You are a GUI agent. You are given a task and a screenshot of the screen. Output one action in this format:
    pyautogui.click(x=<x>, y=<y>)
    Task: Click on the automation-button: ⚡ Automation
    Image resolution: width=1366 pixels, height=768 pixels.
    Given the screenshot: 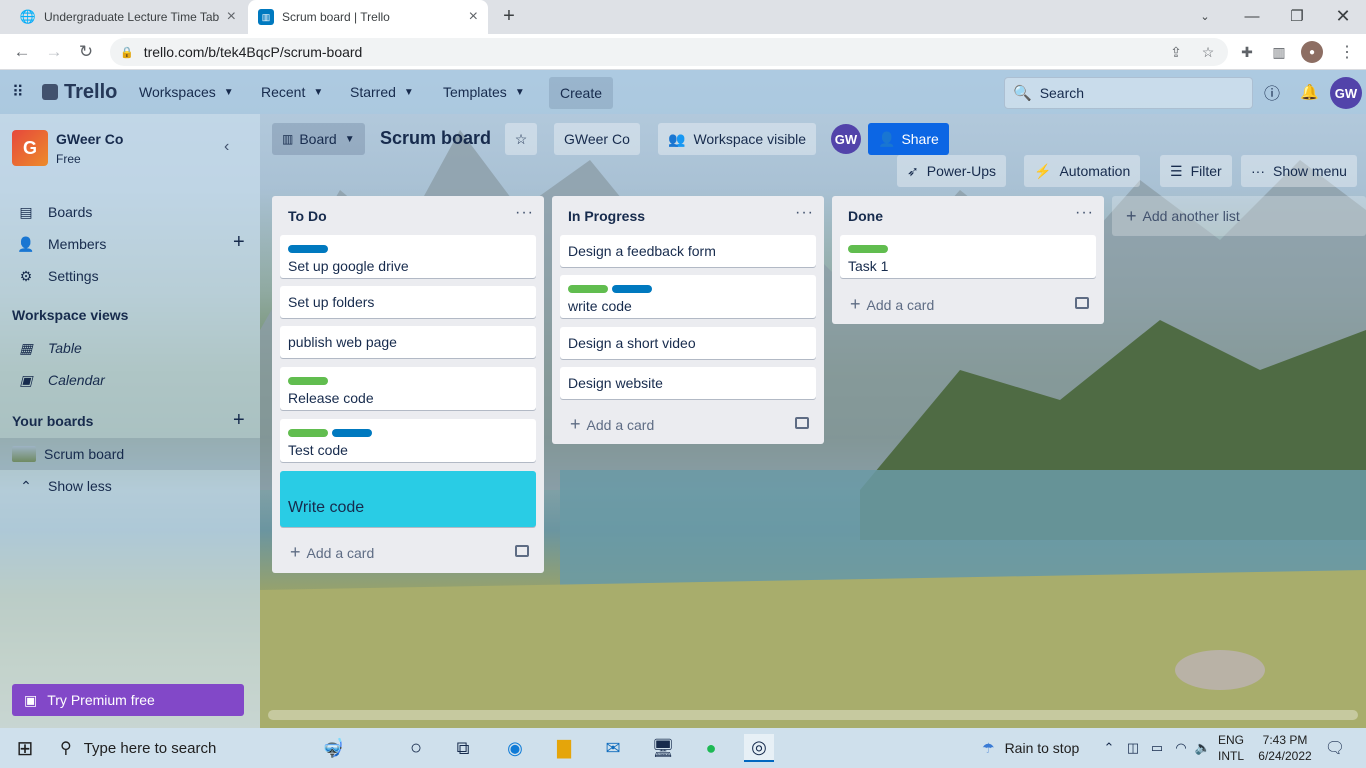 What is the action you would take?
    pyautogui.click(x=1082, y=171)
    